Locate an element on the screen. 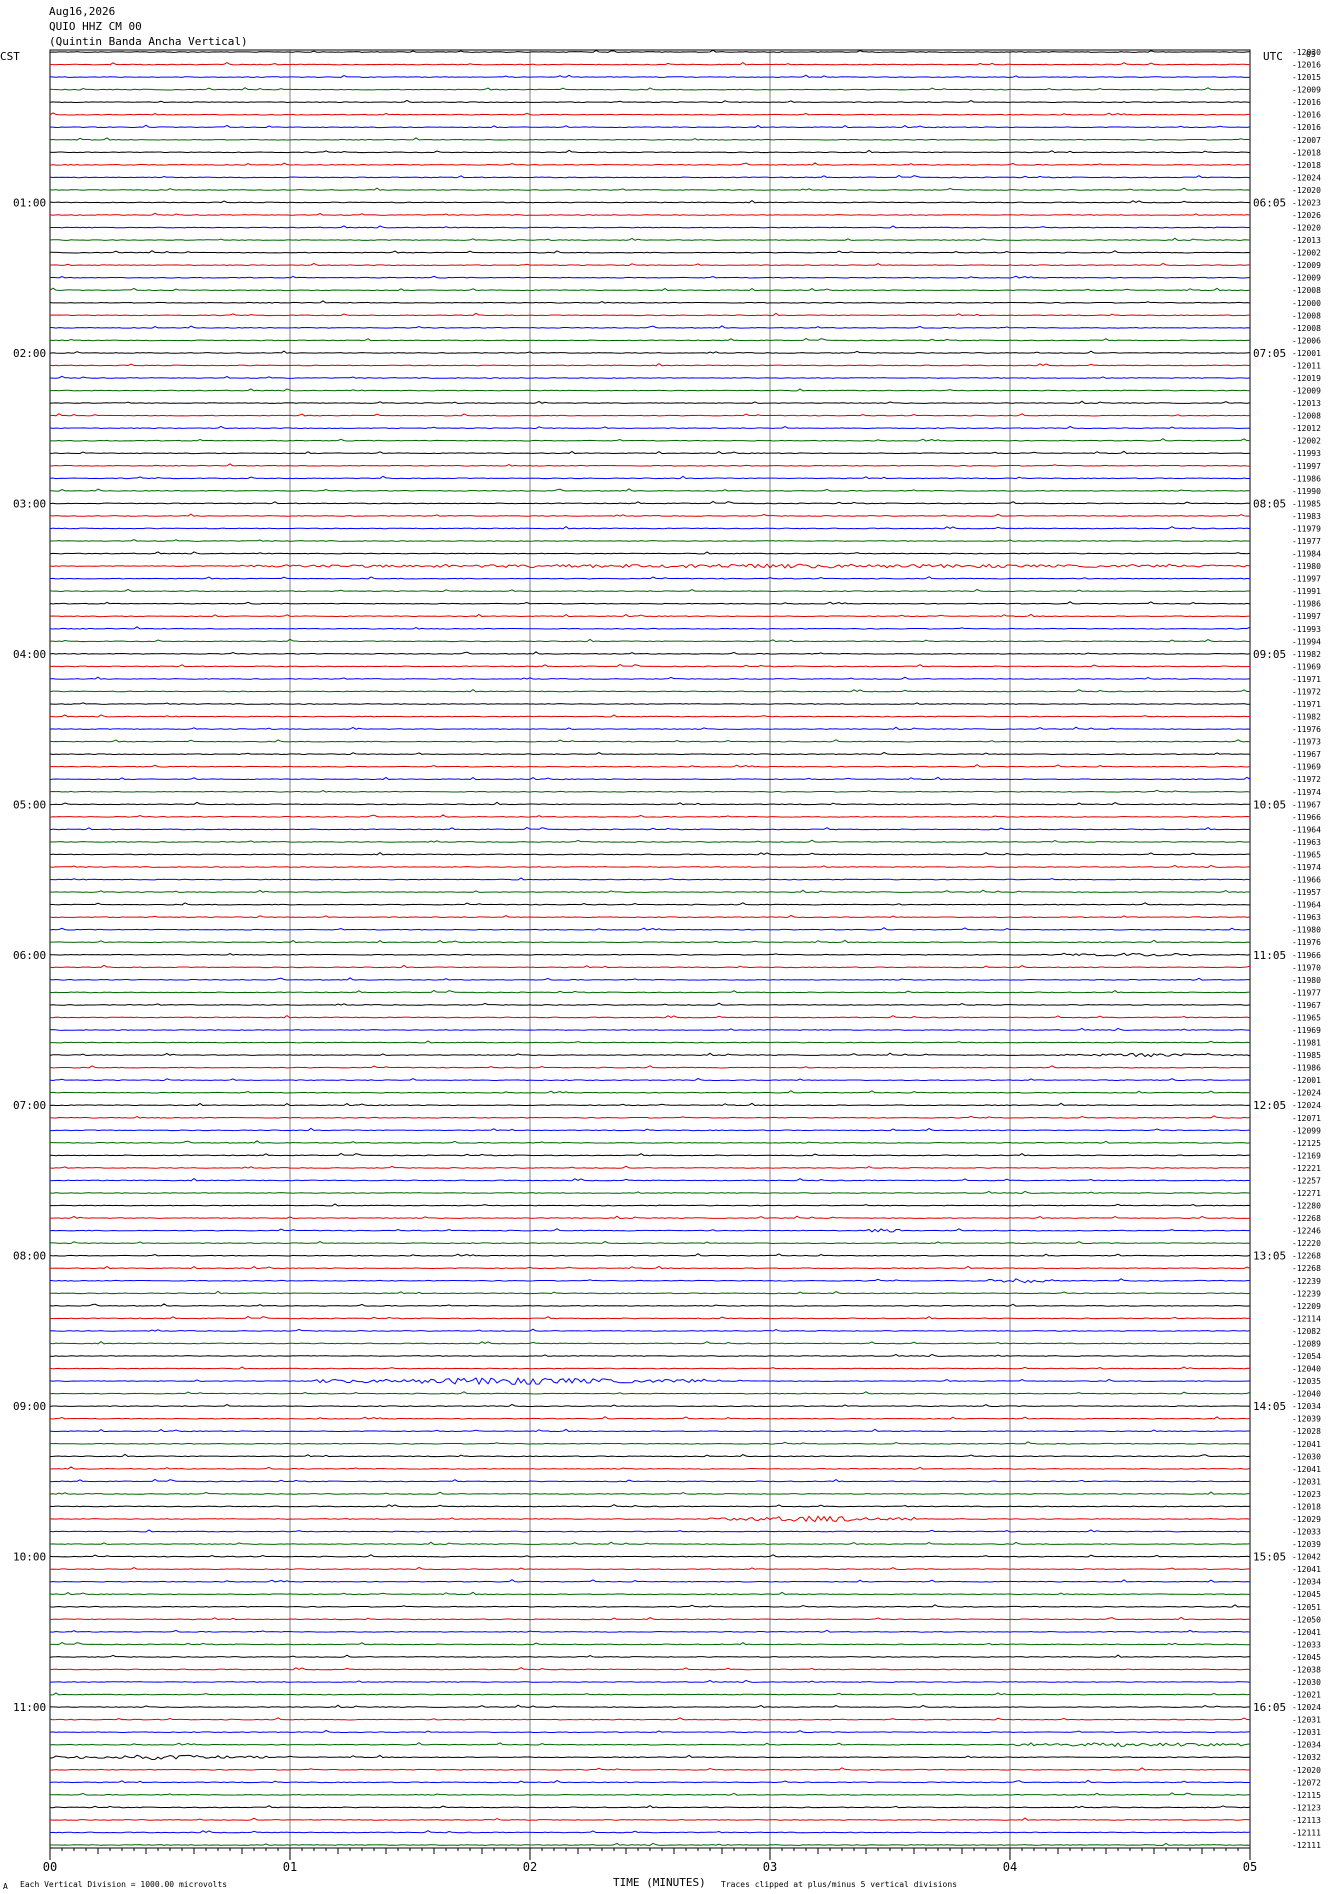  trace-offset-label: -11974 is located at coordinates (1306, 792).